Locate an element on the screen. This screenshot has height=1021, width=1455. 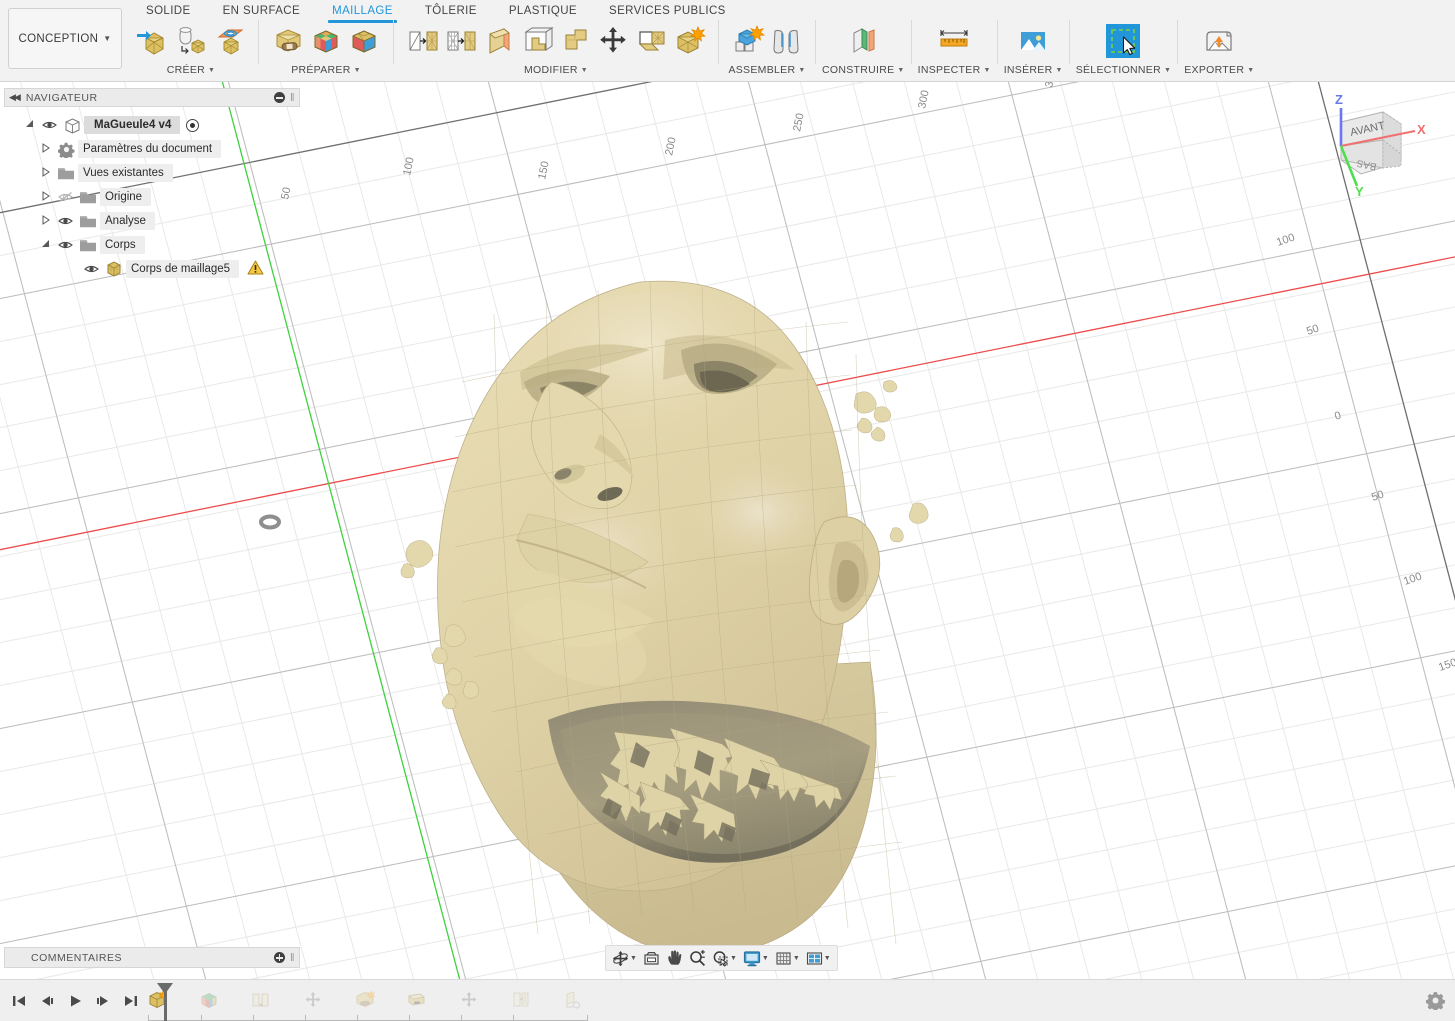
pan-button is located at coordinates (674, 958).